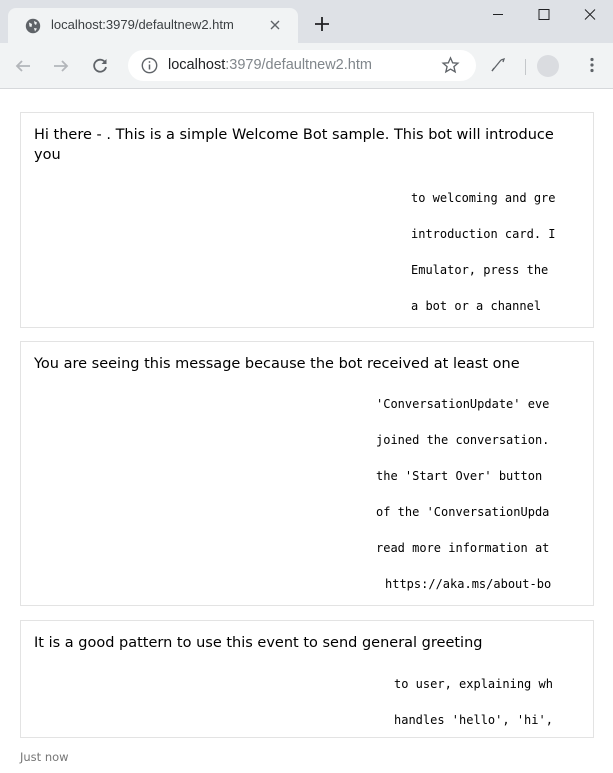  I want to click on profile-avatar-icon, so click(548, 66).